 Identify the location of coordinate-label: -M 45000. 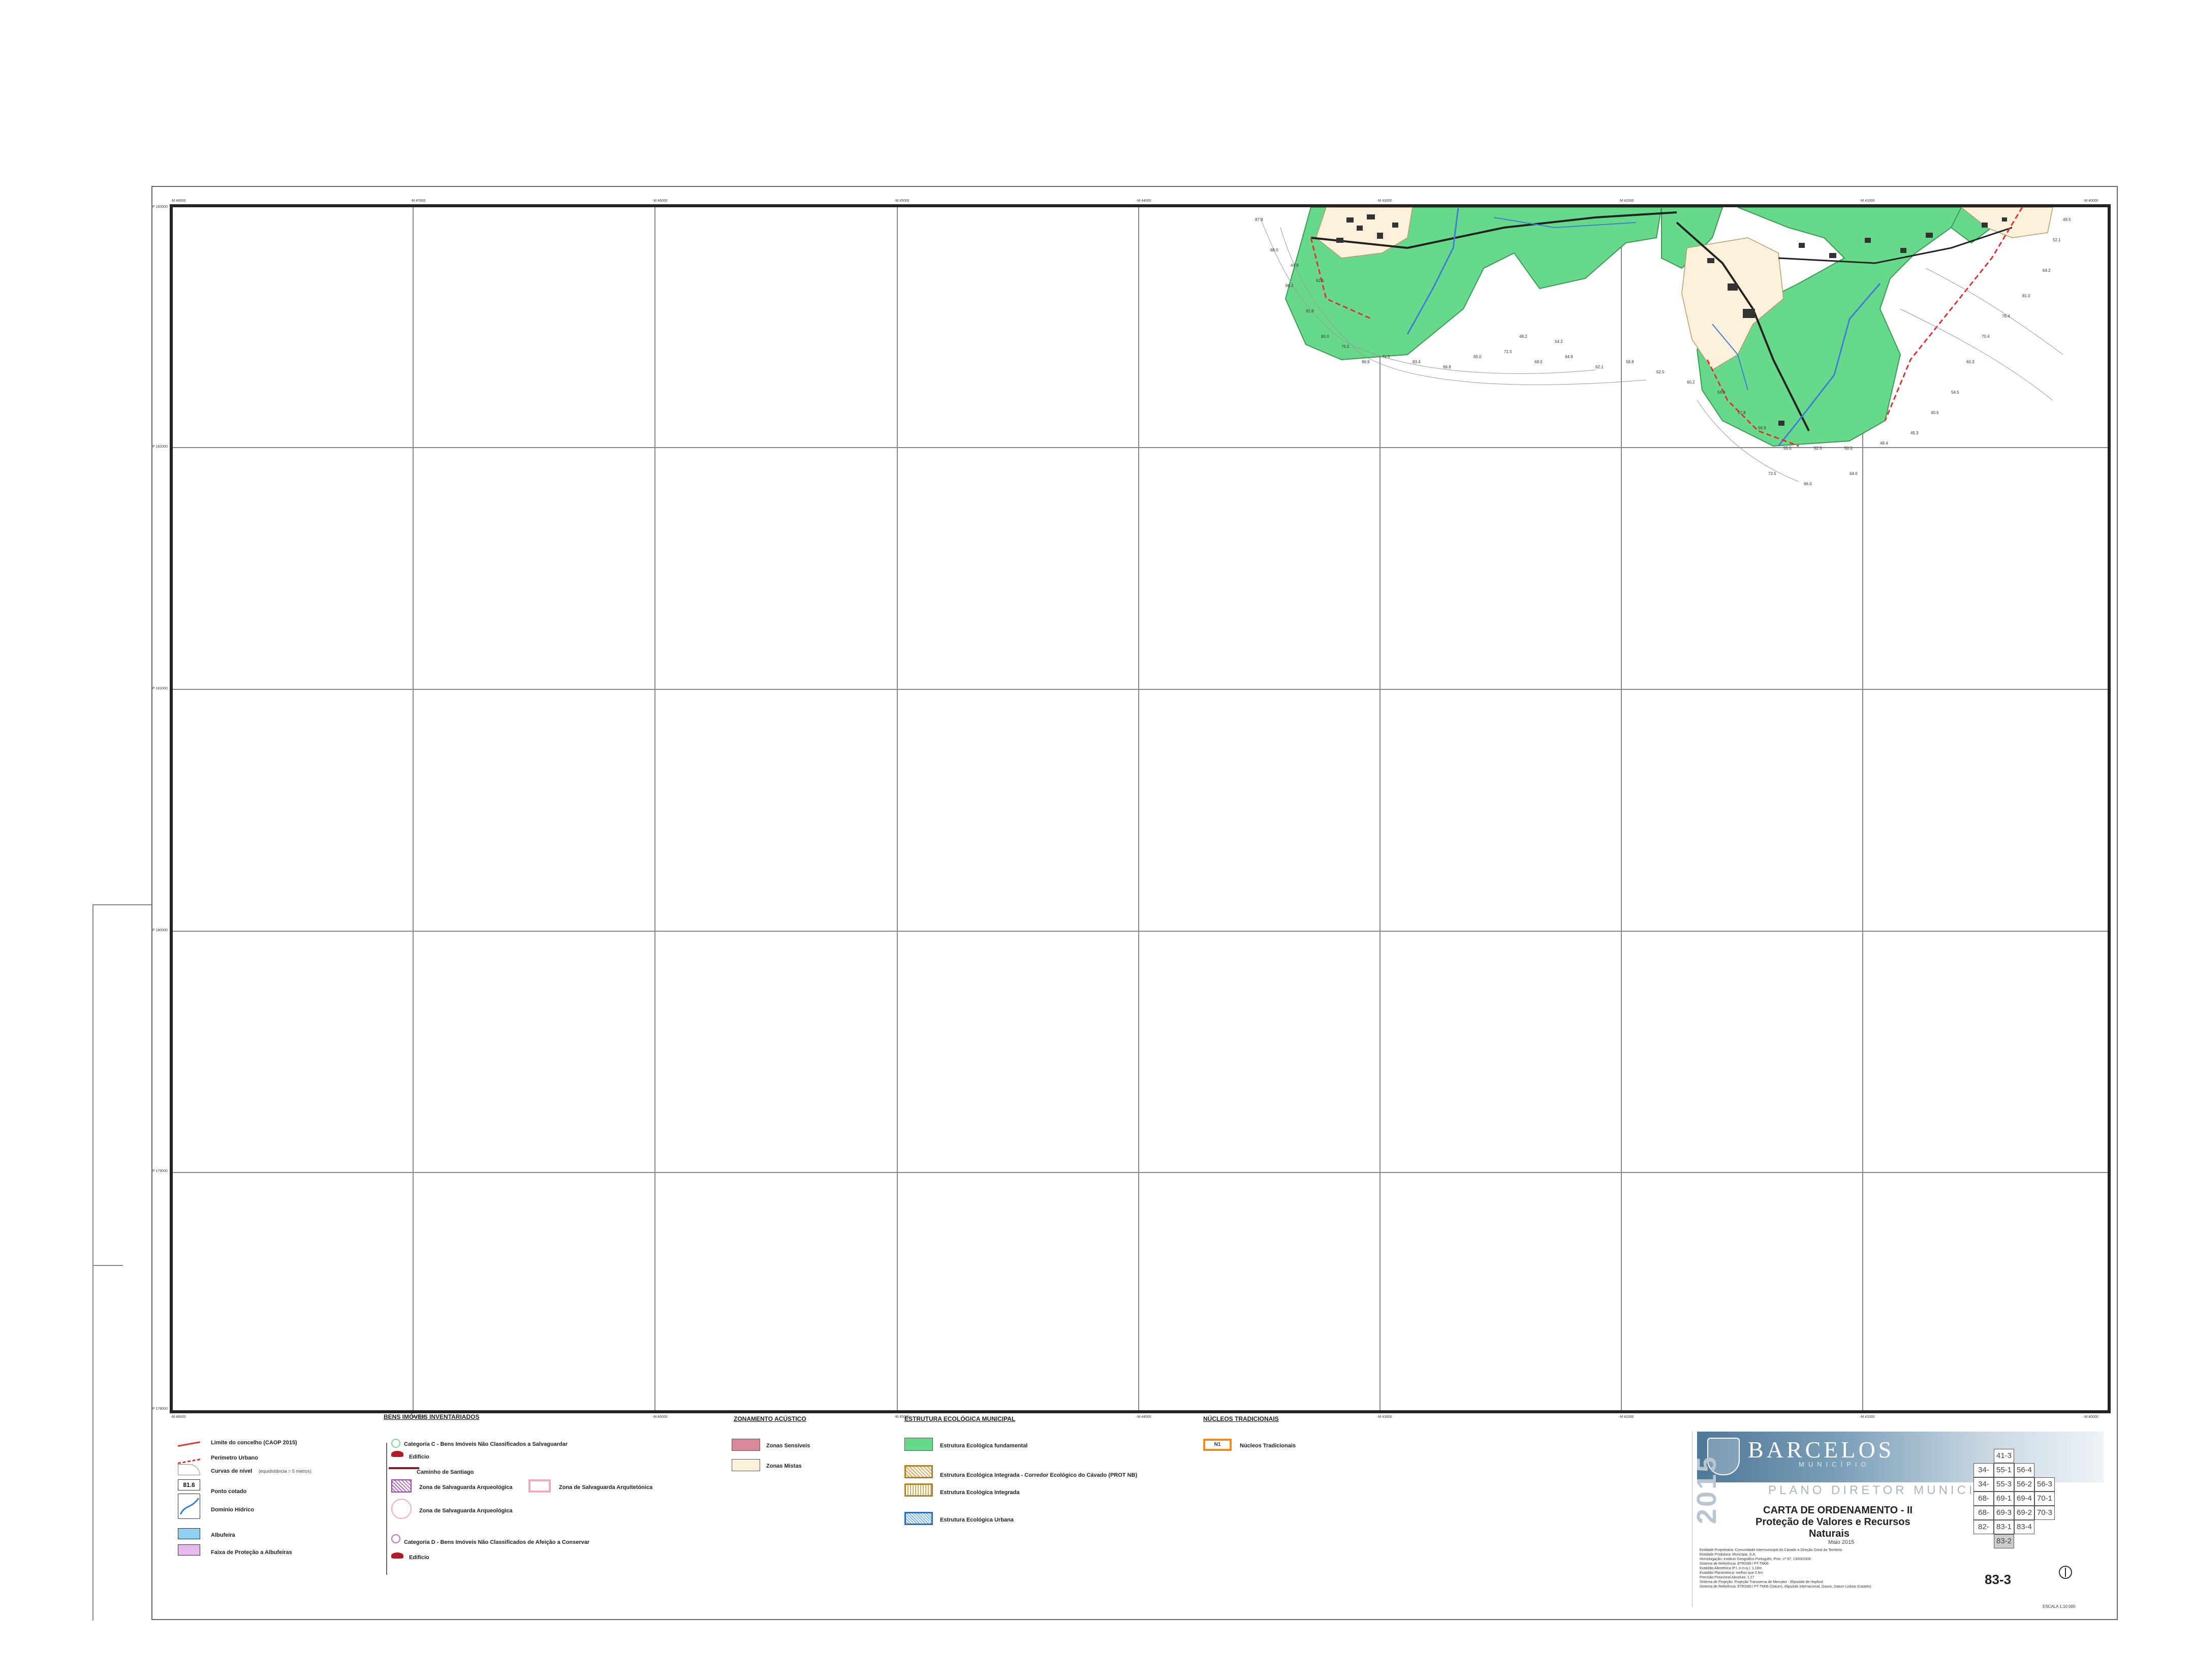
(902, 201).